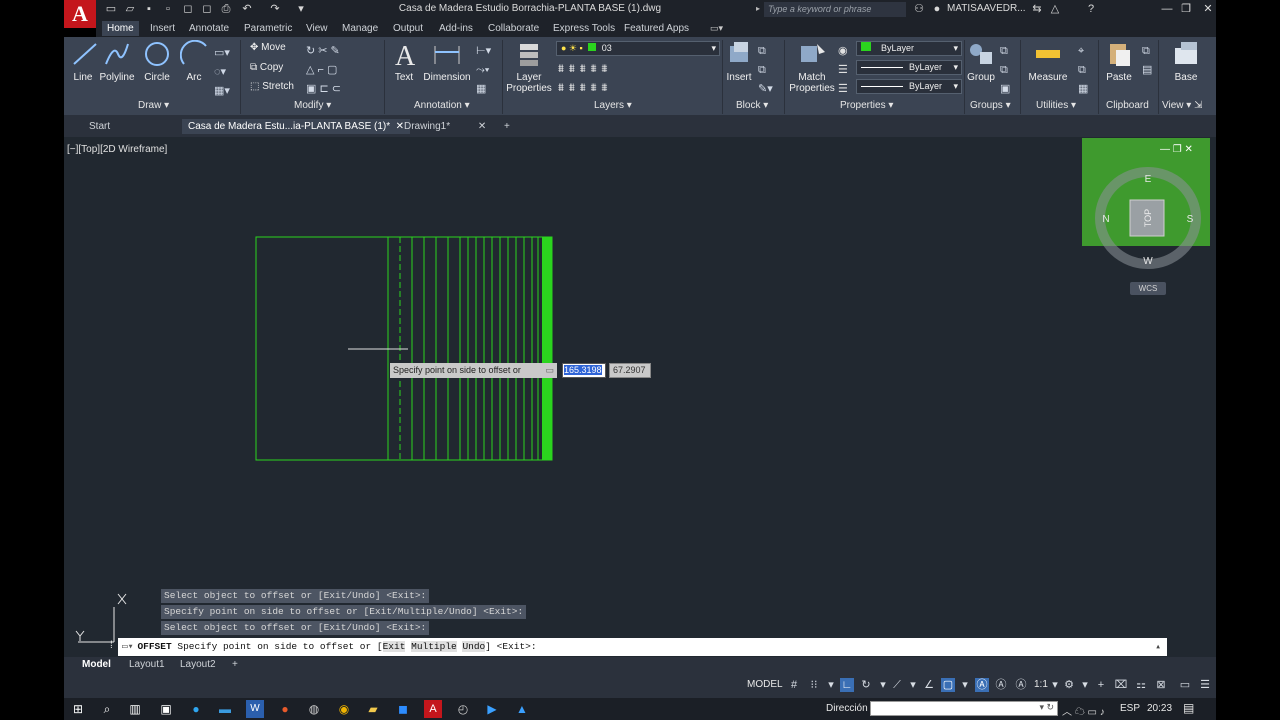 The height and width of the screenshot is (720, 1280). I want to click on doc-tab-drawing1: Drawing1* ✕, so click(445, 126).